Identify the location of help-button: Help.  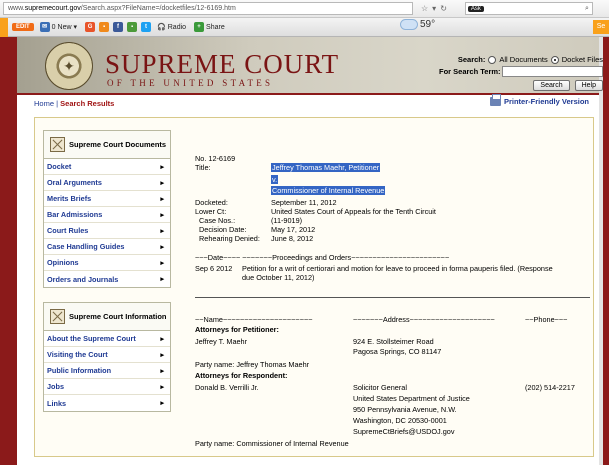
(588, 85).